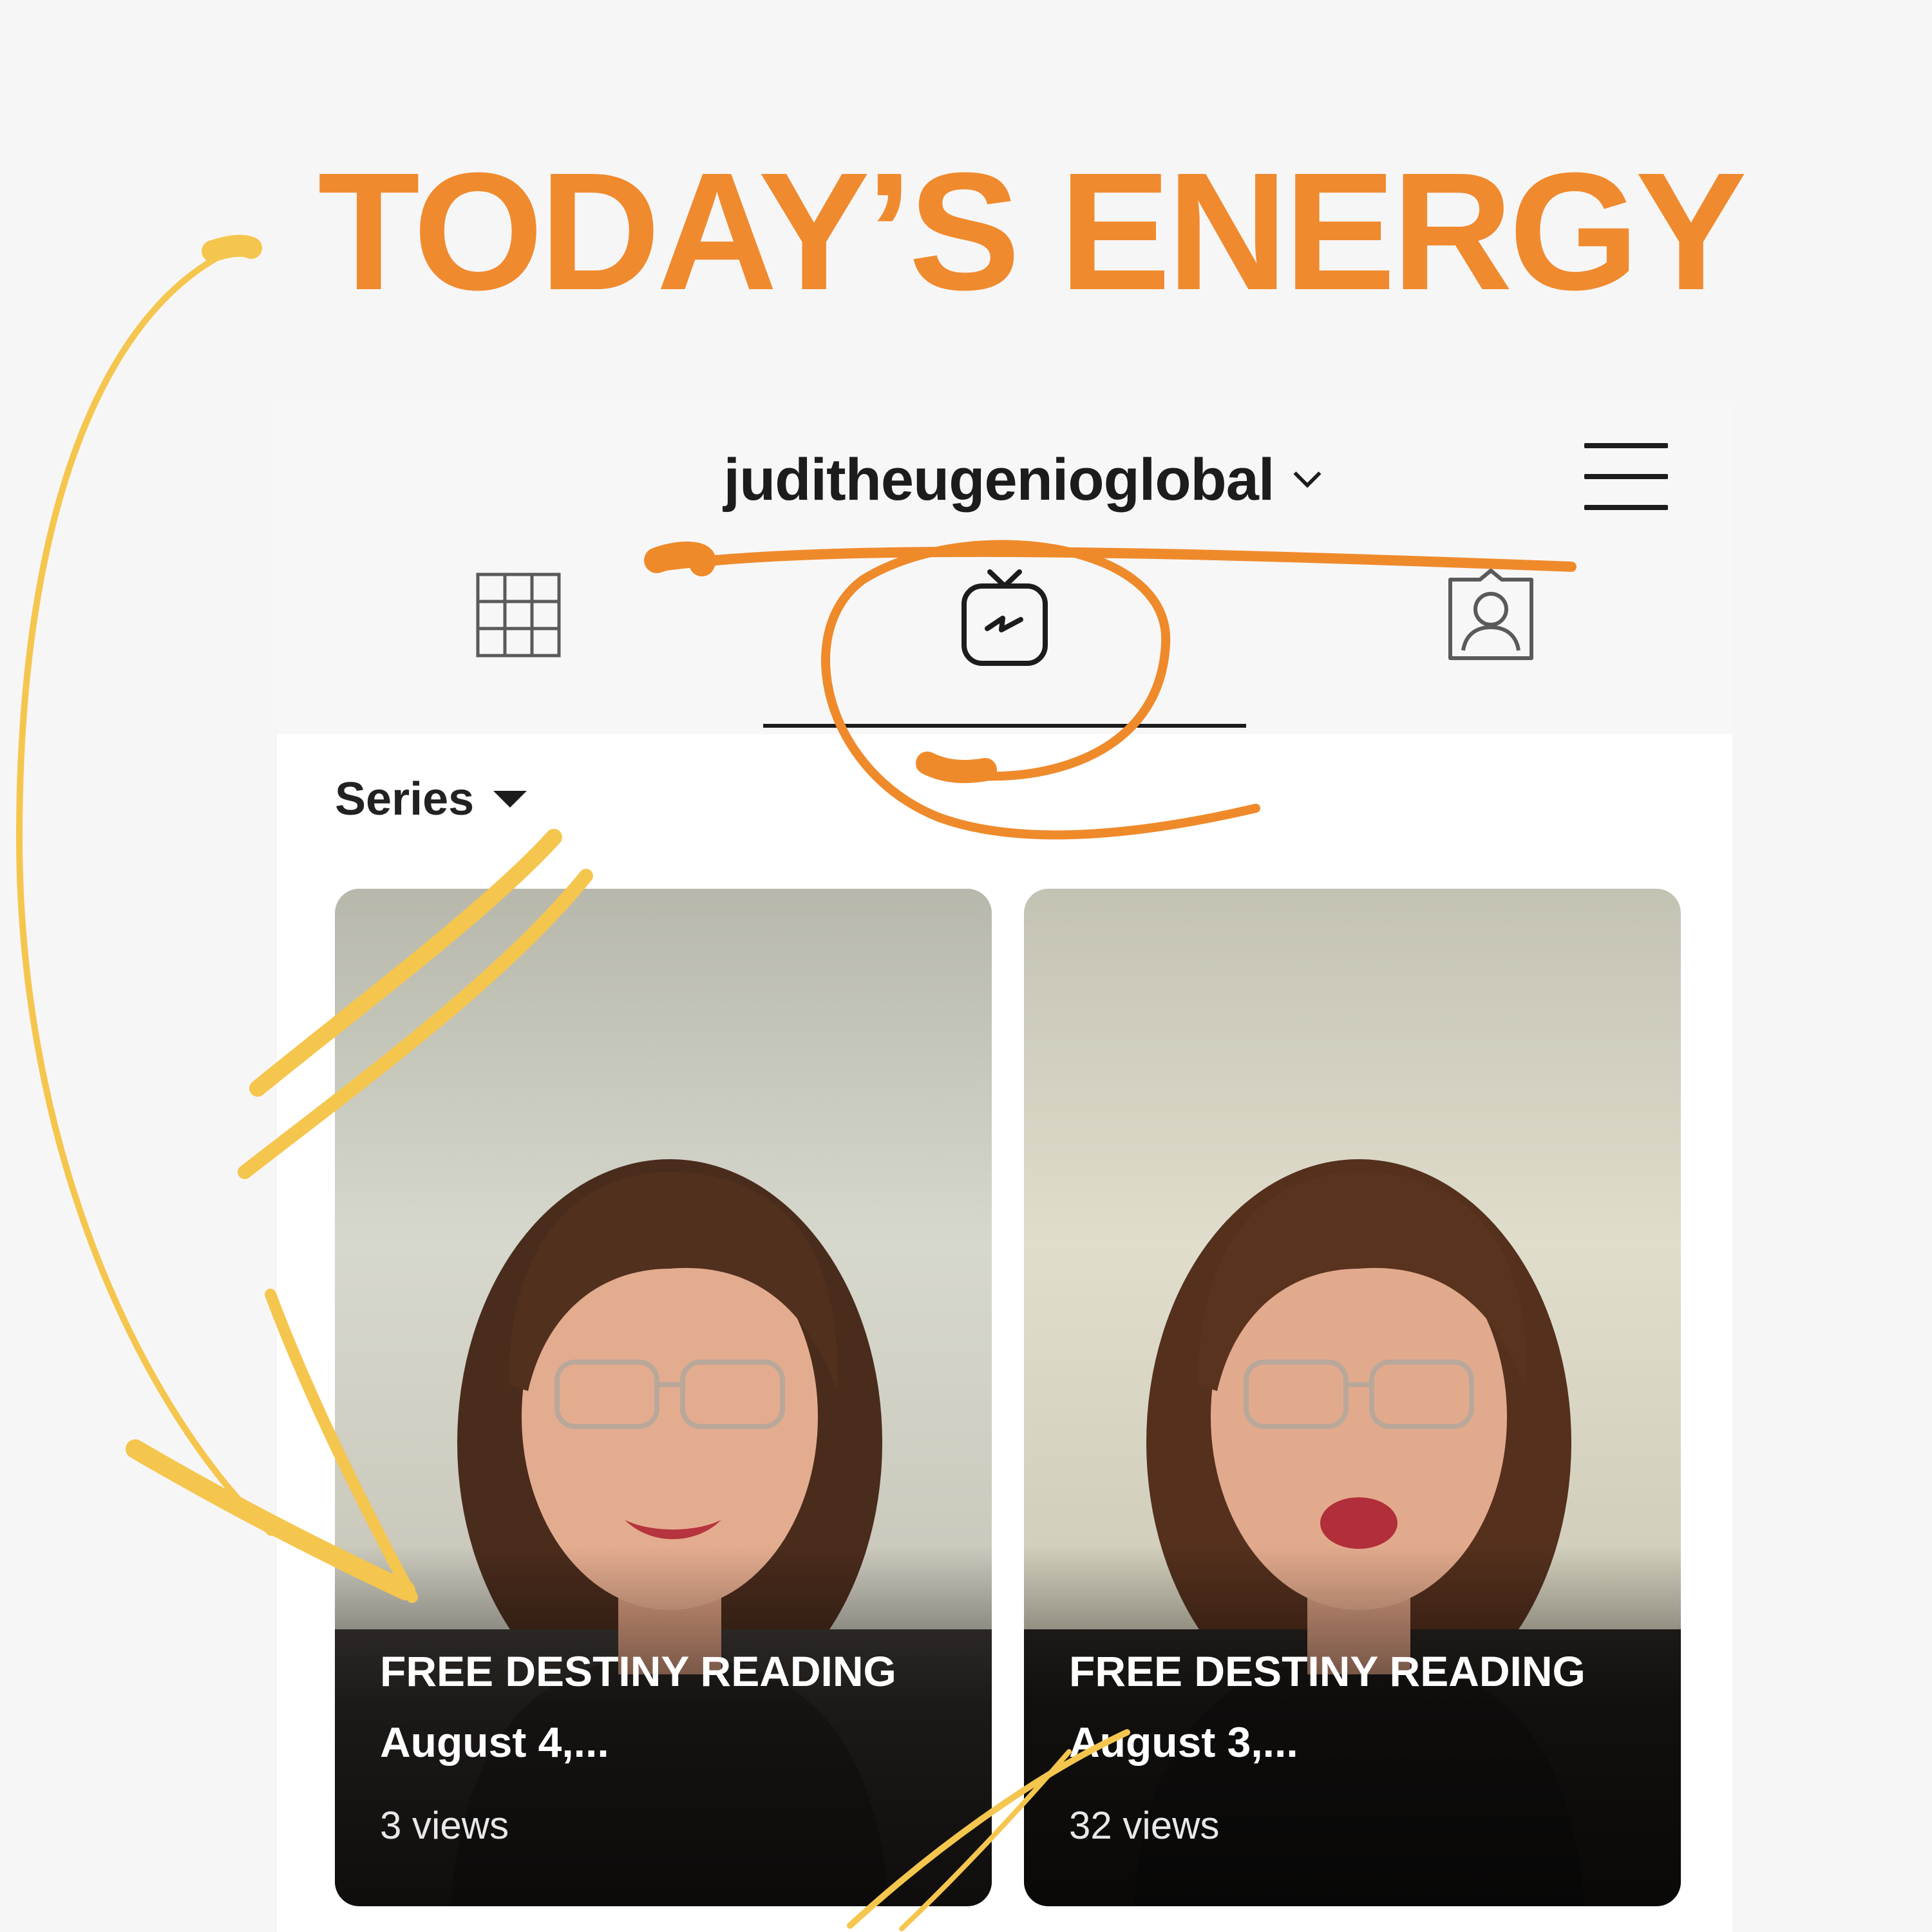 Image resolution: width=1932 pixels, height=1932 pixels. Describe the element at coordinates (518, 615) in the screenshot. I see `grid-icon` at that location.